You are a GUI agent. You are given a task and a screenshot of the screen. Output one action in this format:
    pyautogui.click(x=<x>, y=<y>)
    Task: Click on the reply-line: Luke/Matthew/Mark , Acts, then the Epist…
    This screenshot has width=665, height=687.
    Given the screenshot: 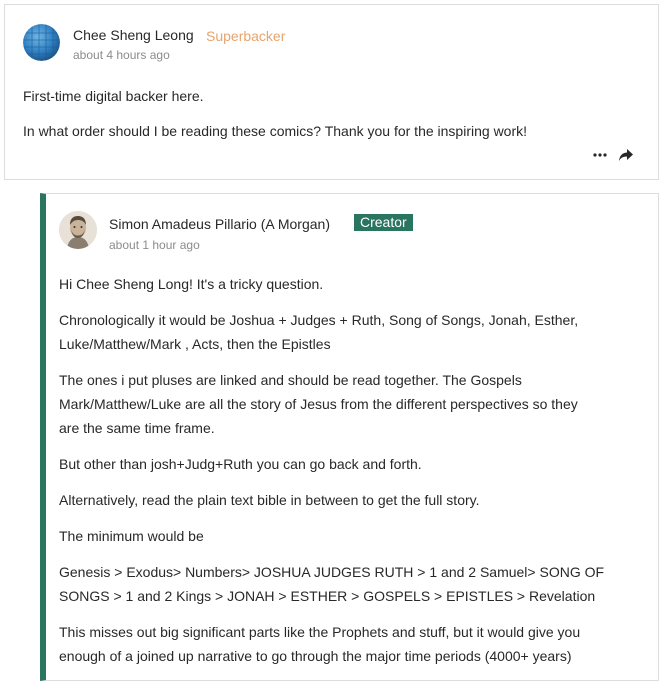 What is the action you would take?
    pyautogui.click(x=195, y=344)
    